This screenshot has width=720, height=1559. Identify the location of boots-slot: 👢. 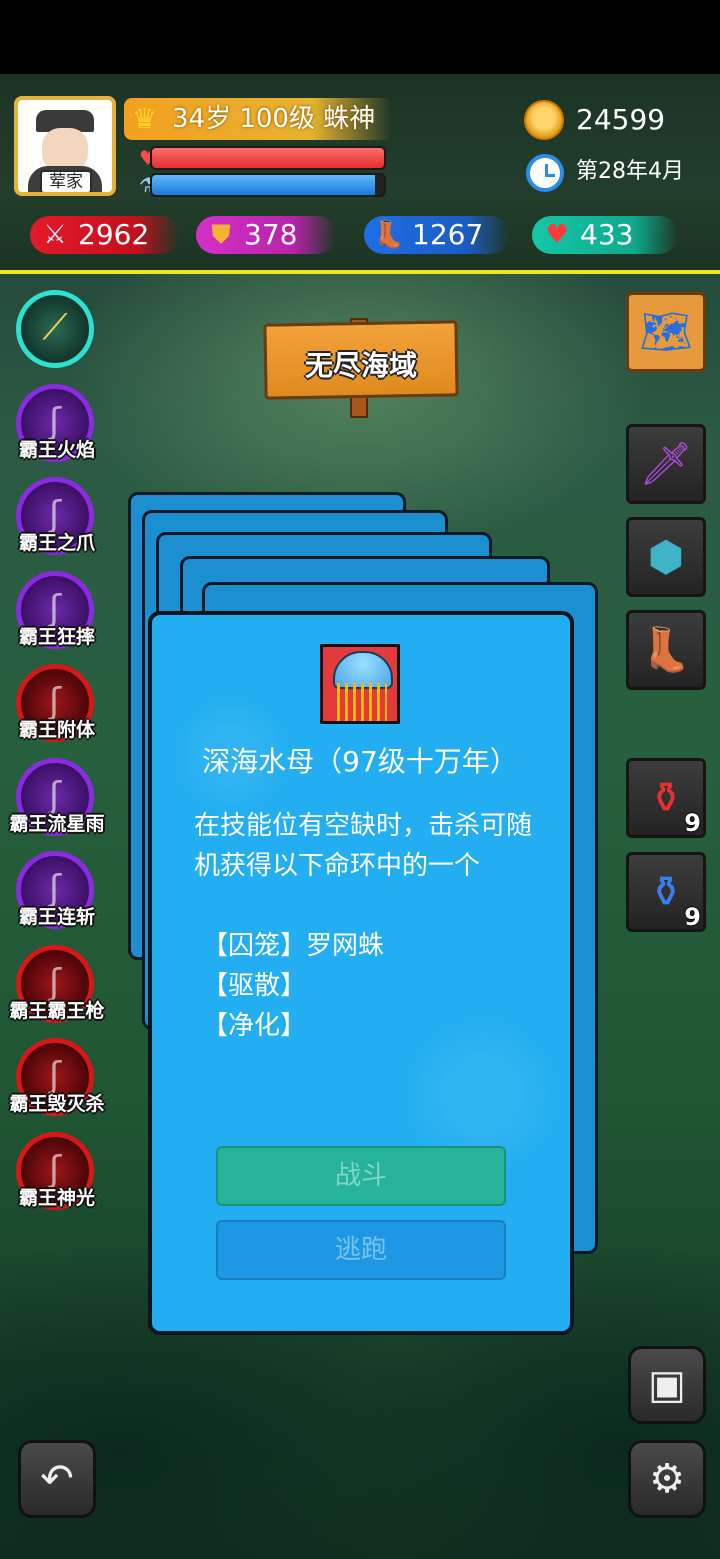
(666, 650).